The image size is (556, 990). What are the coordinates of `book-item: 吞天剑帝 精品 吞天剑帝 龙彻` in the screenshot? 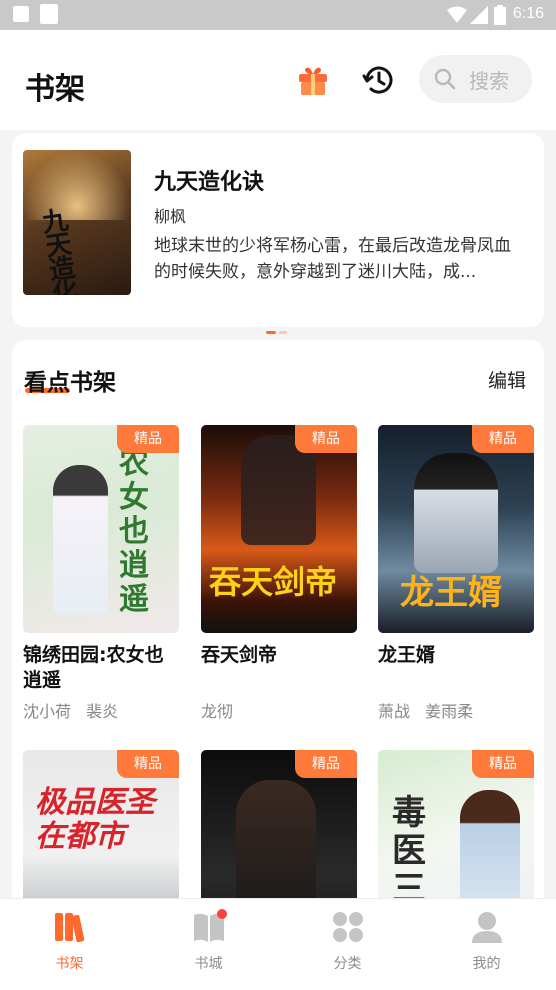 It's located at (279, 573).